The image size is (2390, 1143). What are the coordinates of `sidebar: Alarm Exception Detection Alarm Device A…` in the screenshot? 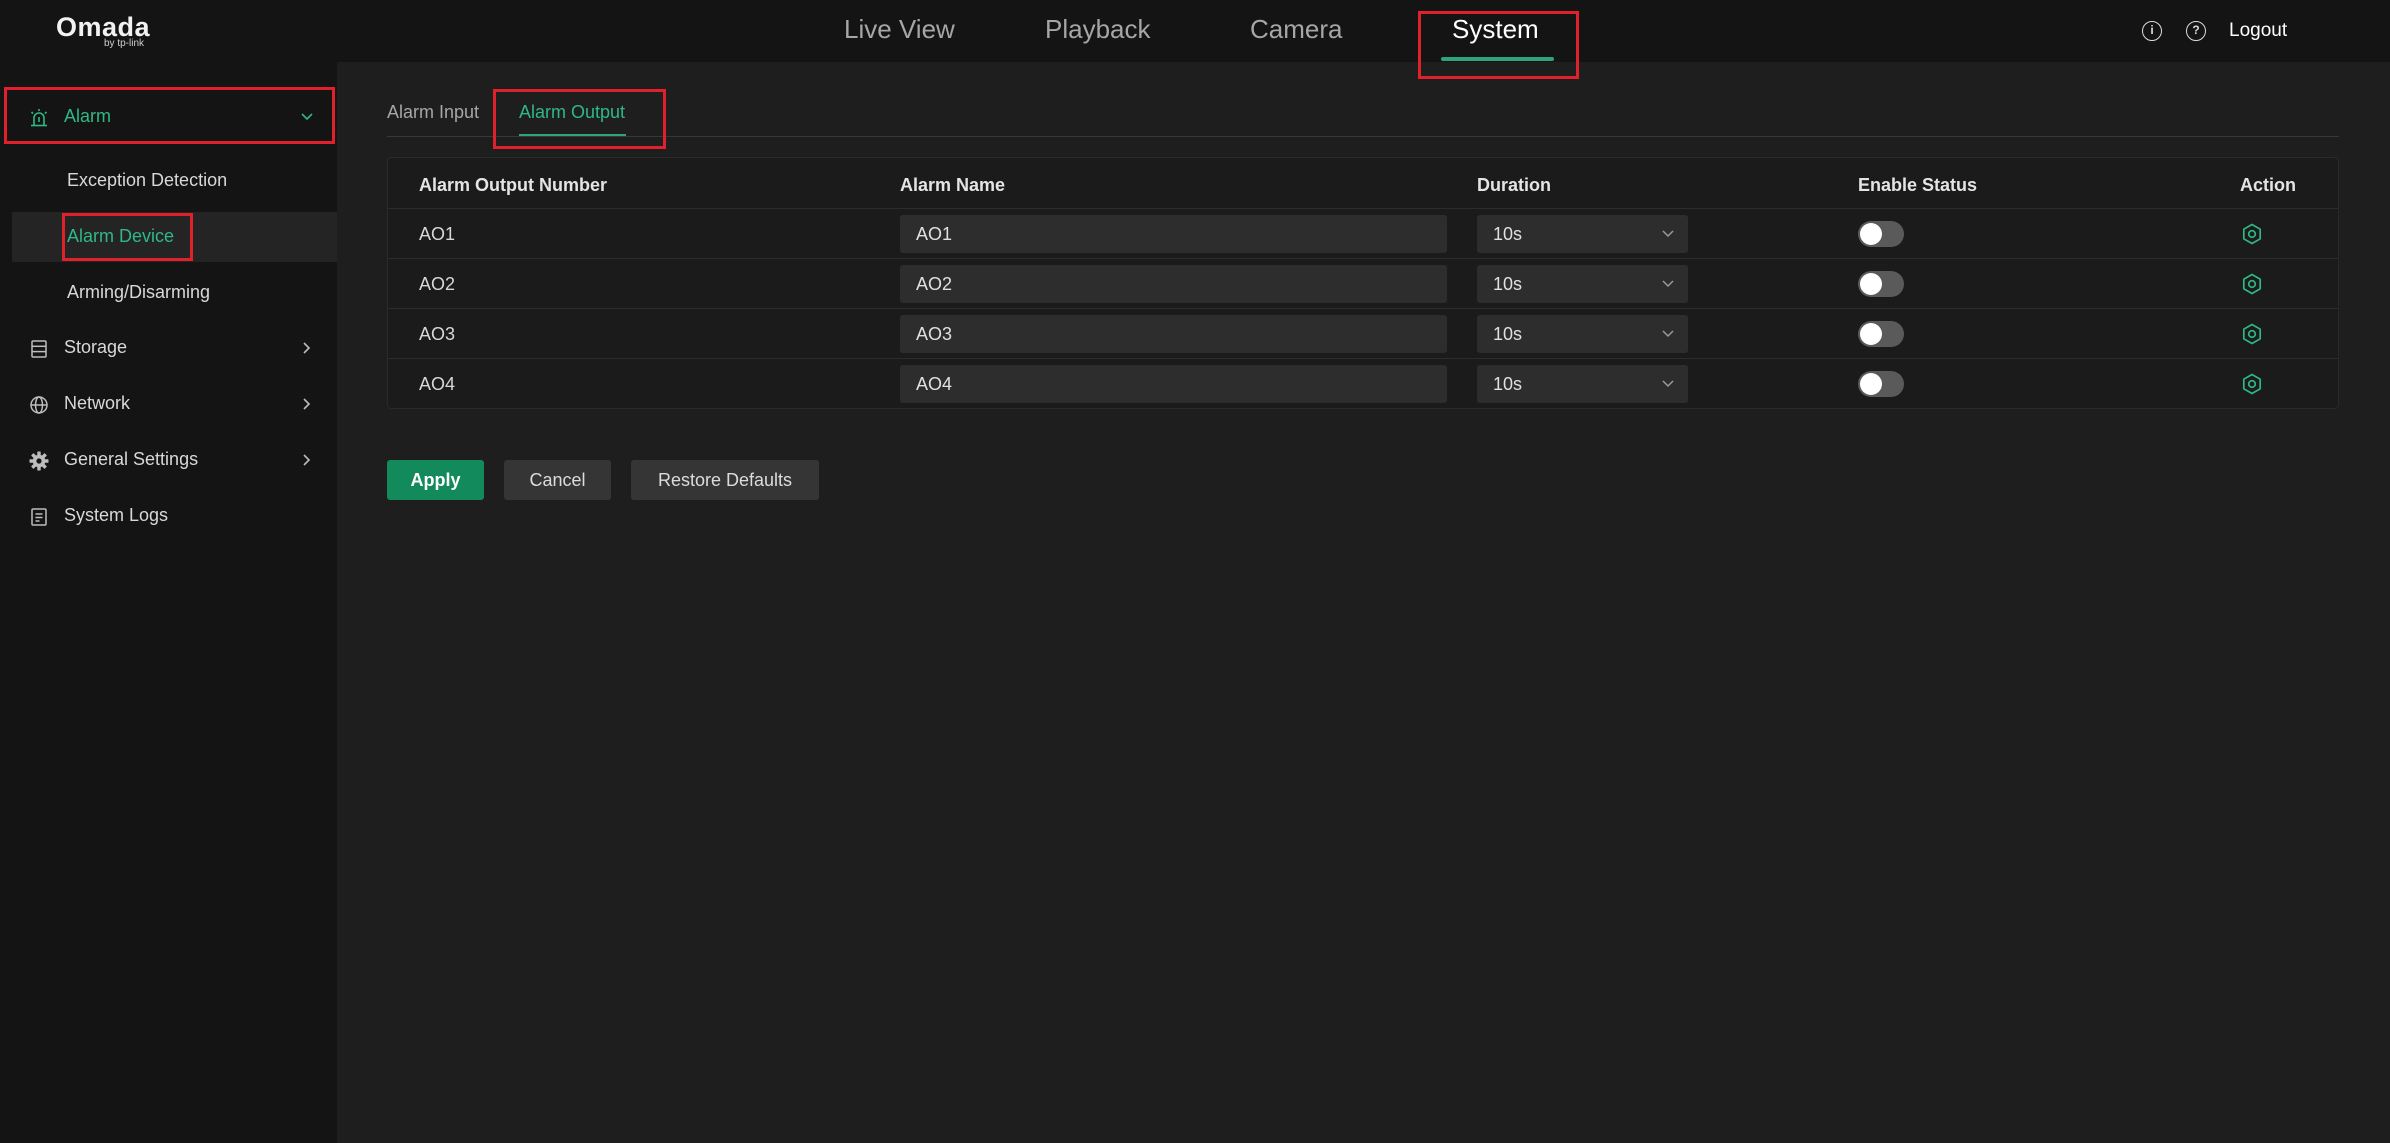 It's located at (168, 602).